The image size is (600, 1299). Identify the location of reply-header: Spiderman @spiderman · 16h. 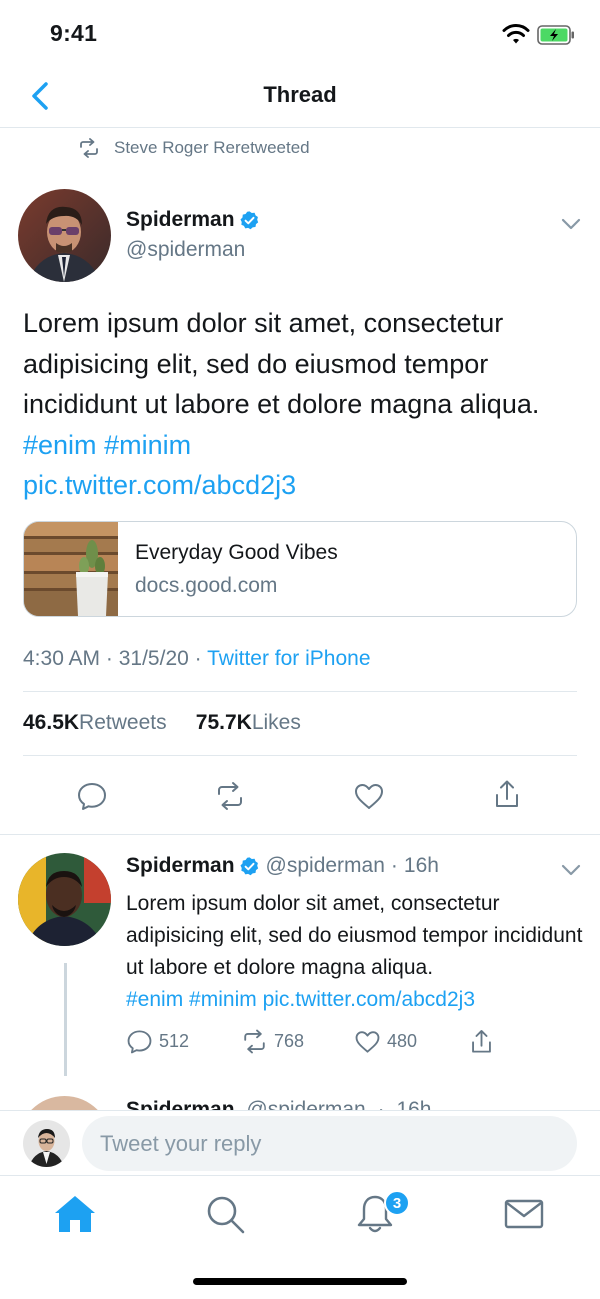
(282, 866).